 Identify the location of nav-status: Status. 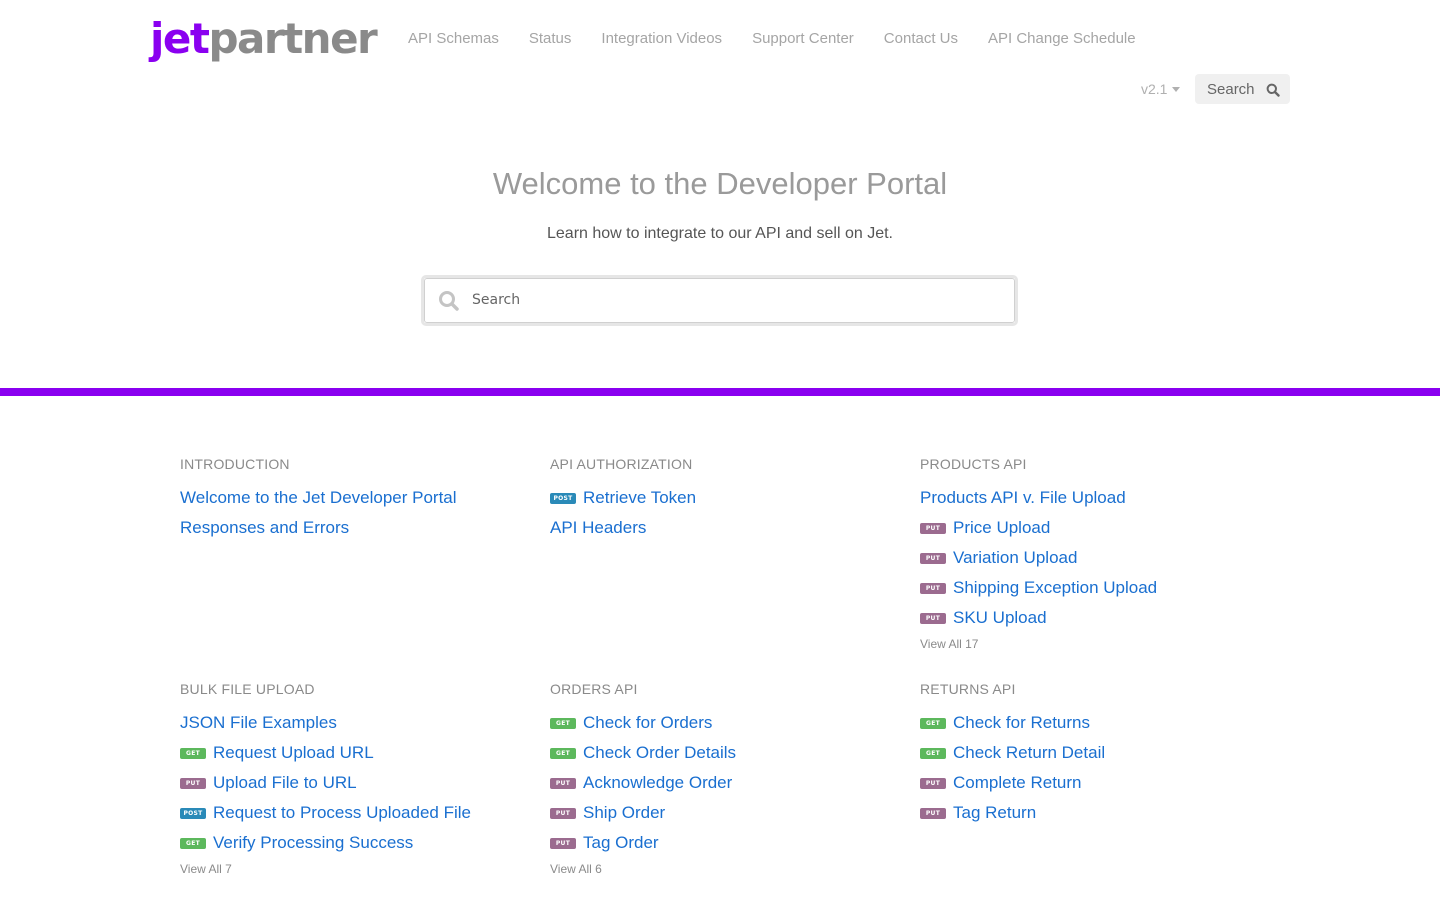
(550, 38).